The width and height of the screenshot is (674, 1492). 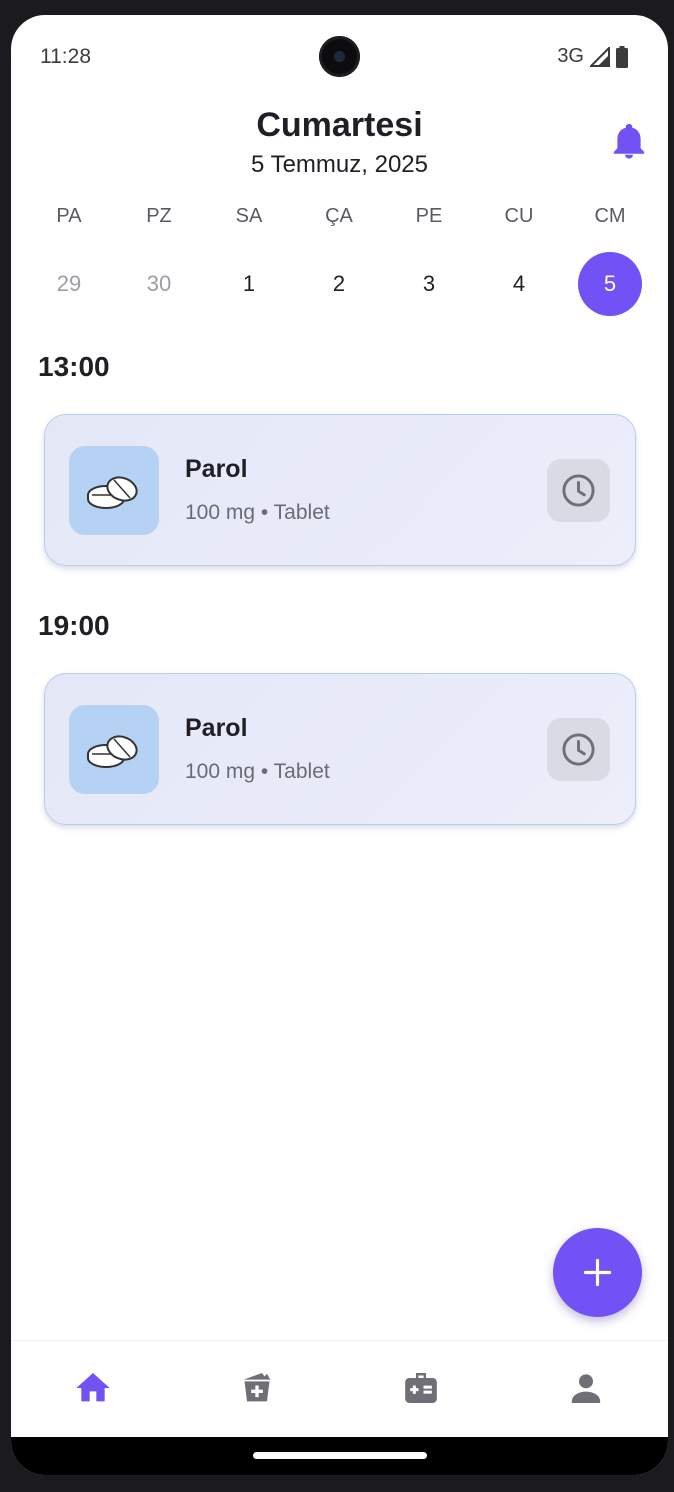 I want to click on day-col-4: PE 3, so click(x=429, y=259).